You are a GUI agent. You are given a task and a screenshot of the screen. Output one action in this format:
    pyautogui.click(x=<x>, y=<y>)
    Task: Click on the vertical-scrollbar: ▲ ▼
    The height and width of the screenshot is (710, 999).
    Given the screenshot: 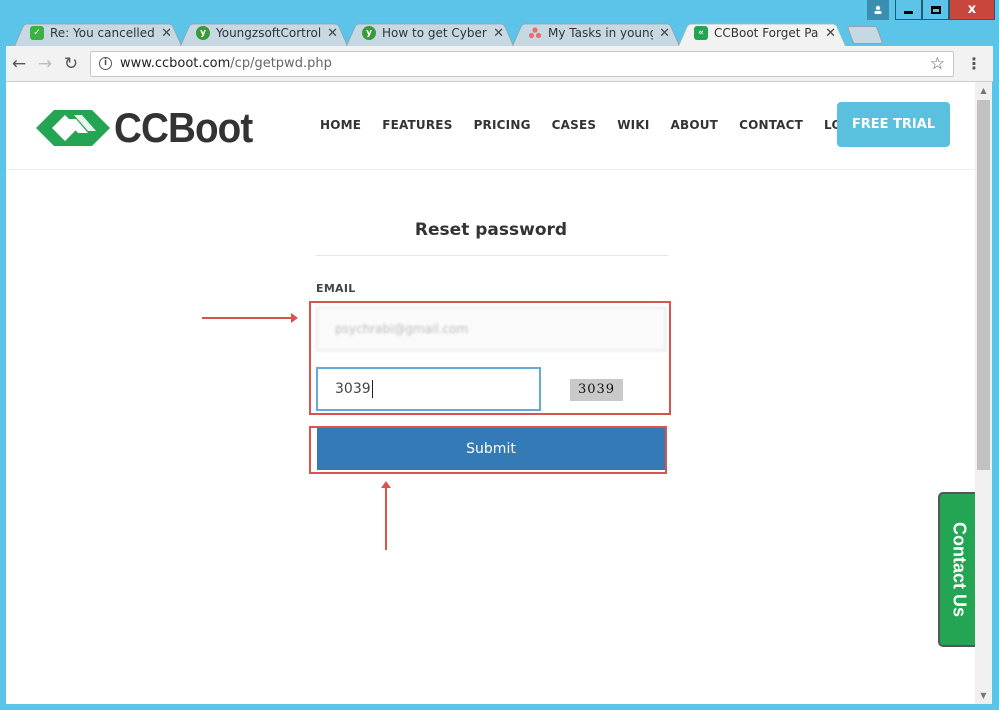 What is the action you would take?
    pyautogui.click(x=983, y=393)
    